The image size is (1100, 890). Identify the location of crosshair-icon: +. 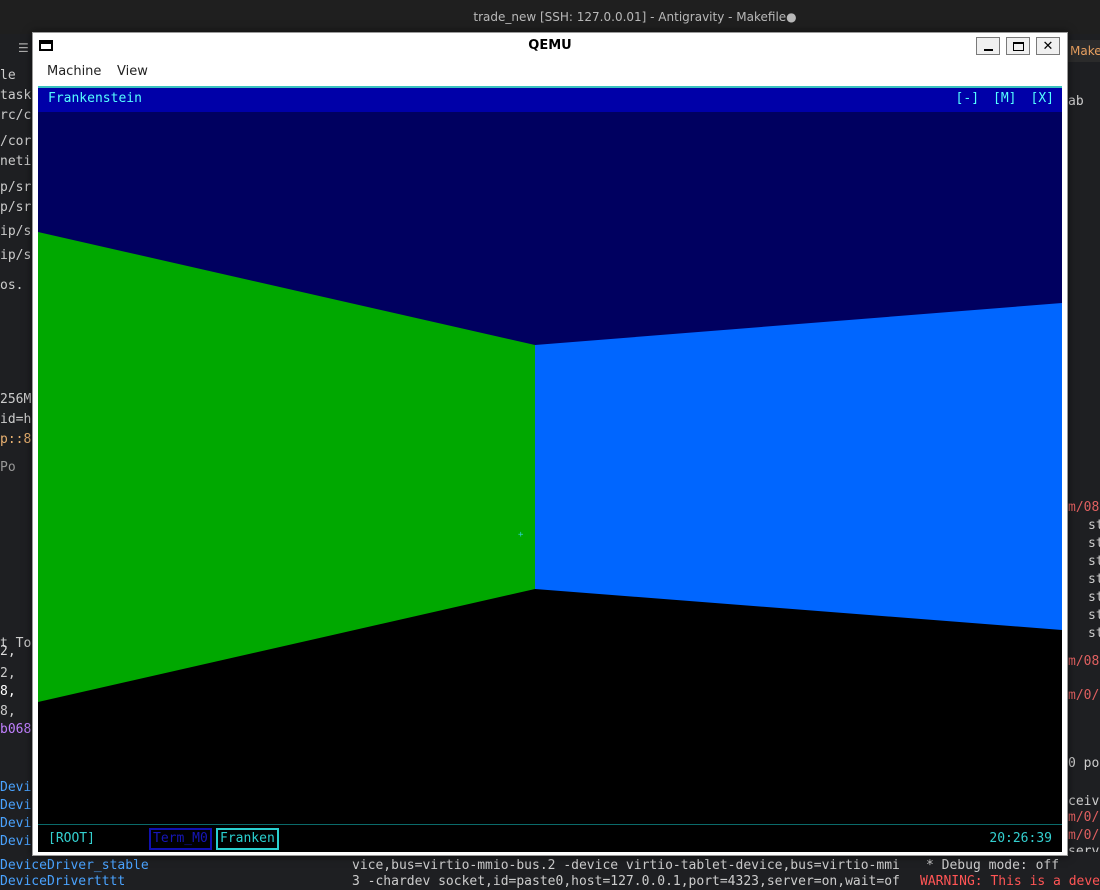
(521, 535).